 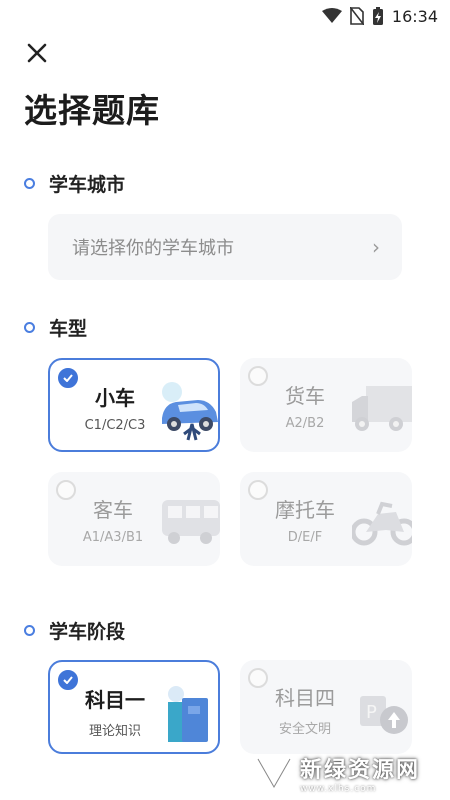 I want to click on watermark: 新绿资源网 www.xlhs.com, so click(x=337, y=773).